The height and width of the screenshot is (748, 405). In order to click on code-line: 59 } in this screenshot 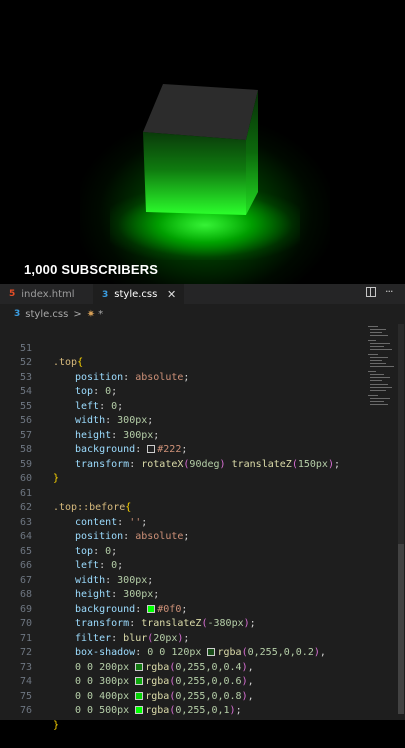, I will do `click(185, 464)`.